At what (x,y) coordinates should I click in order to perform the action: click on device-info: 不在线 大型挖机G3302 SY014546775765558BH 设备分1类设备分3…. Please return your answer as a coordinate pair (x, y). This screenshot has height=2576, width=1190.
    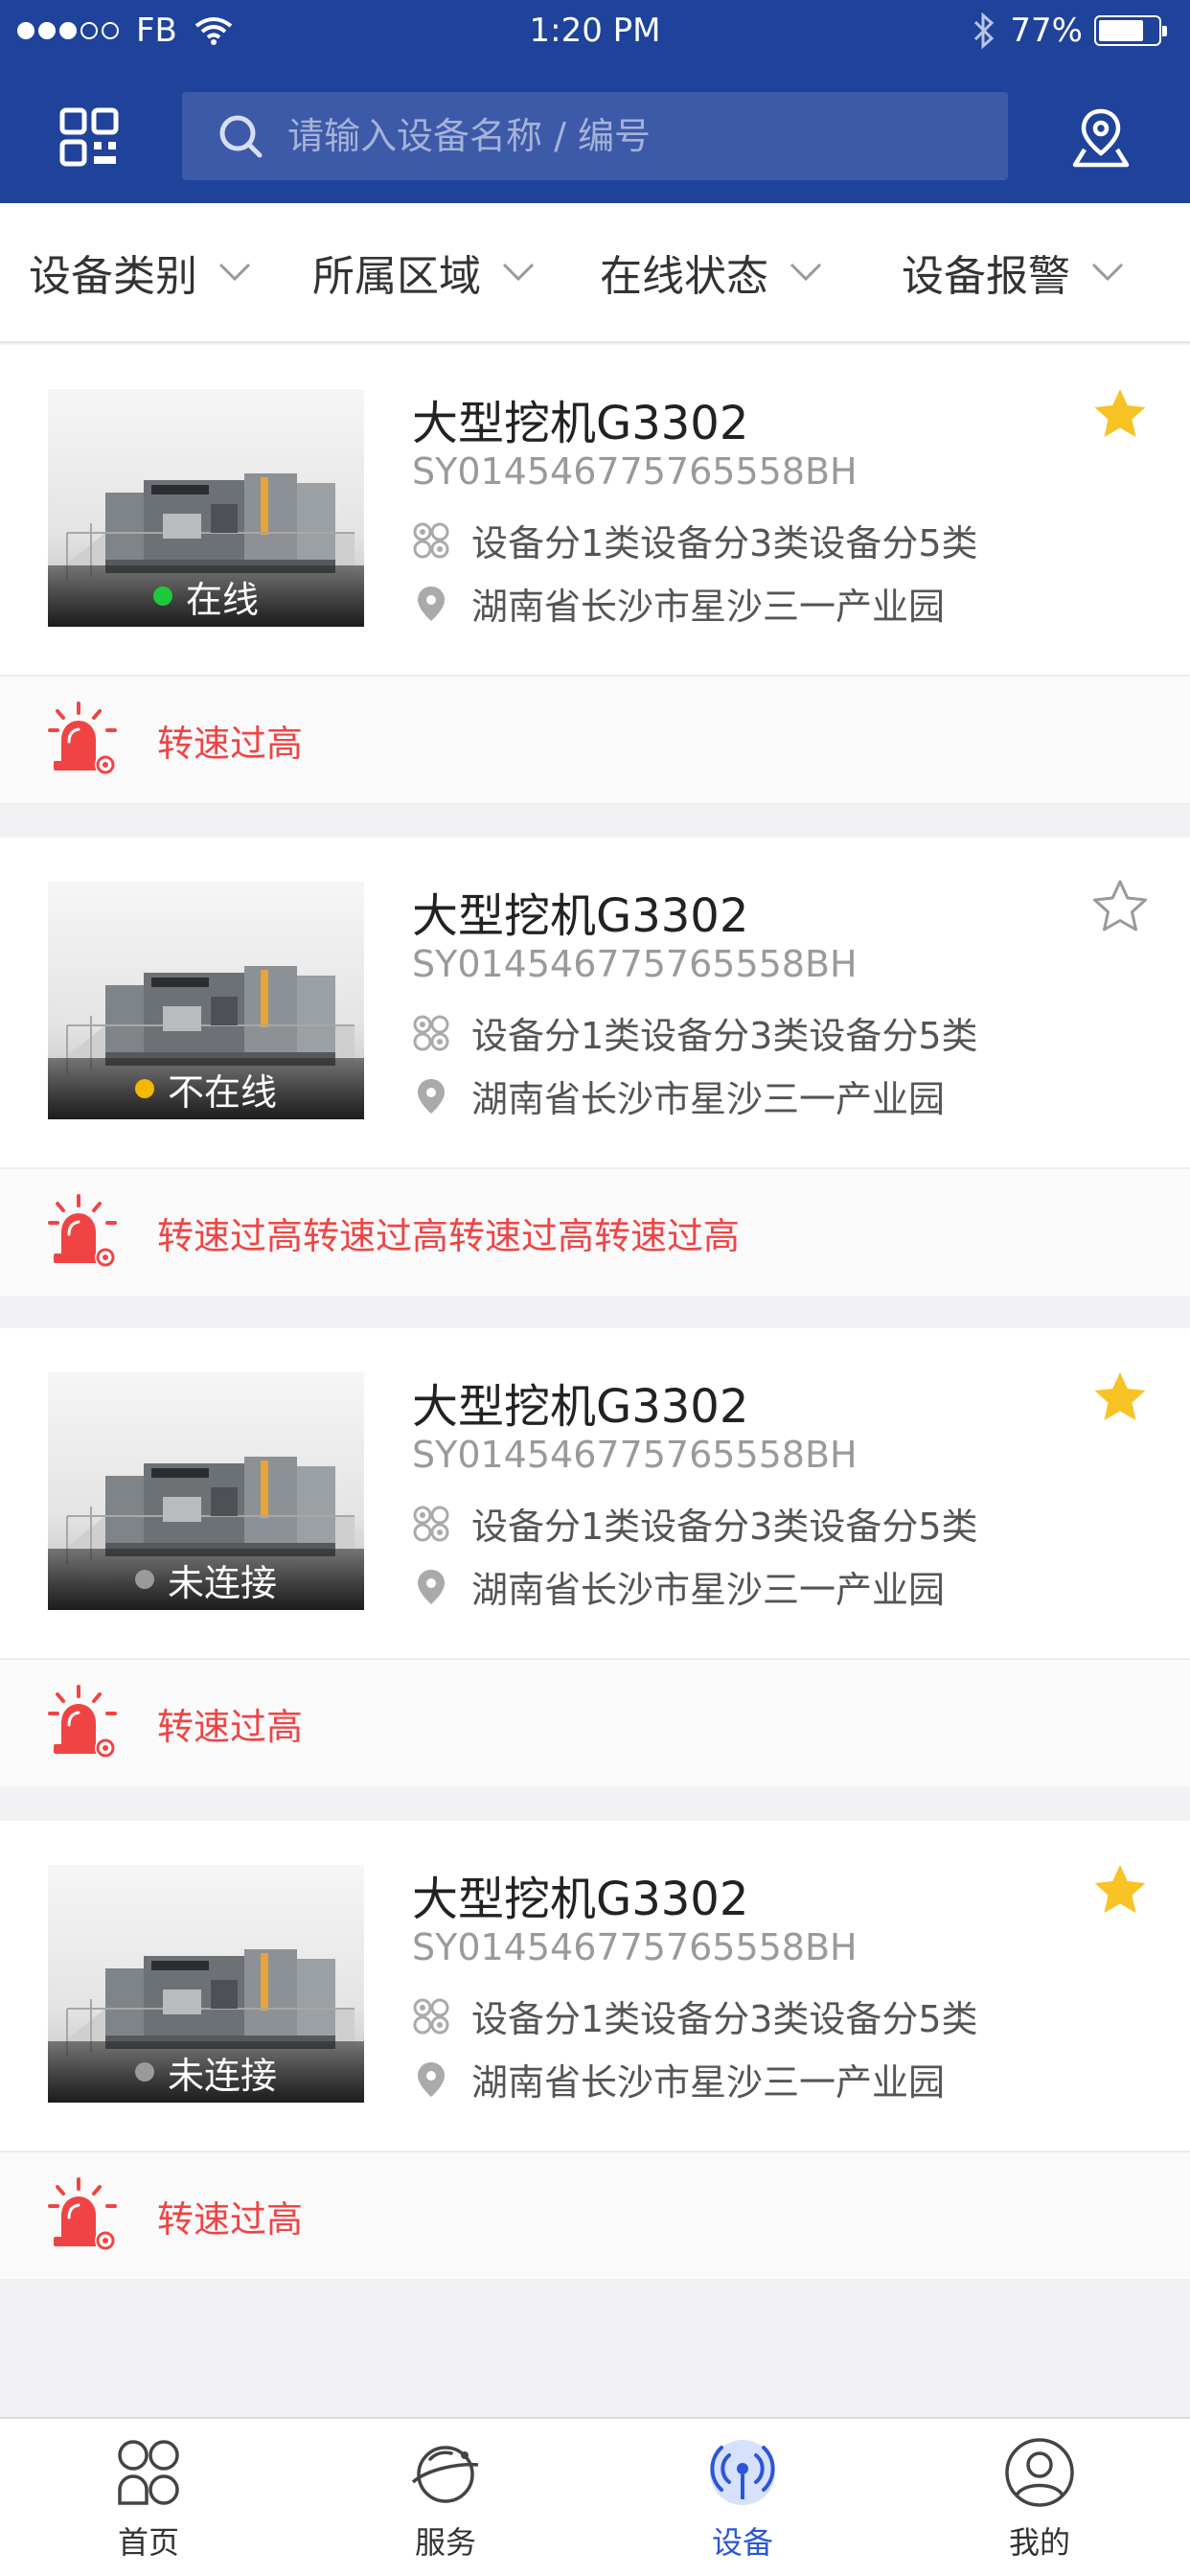
    Looking at the image, I should click on (595, 1002).